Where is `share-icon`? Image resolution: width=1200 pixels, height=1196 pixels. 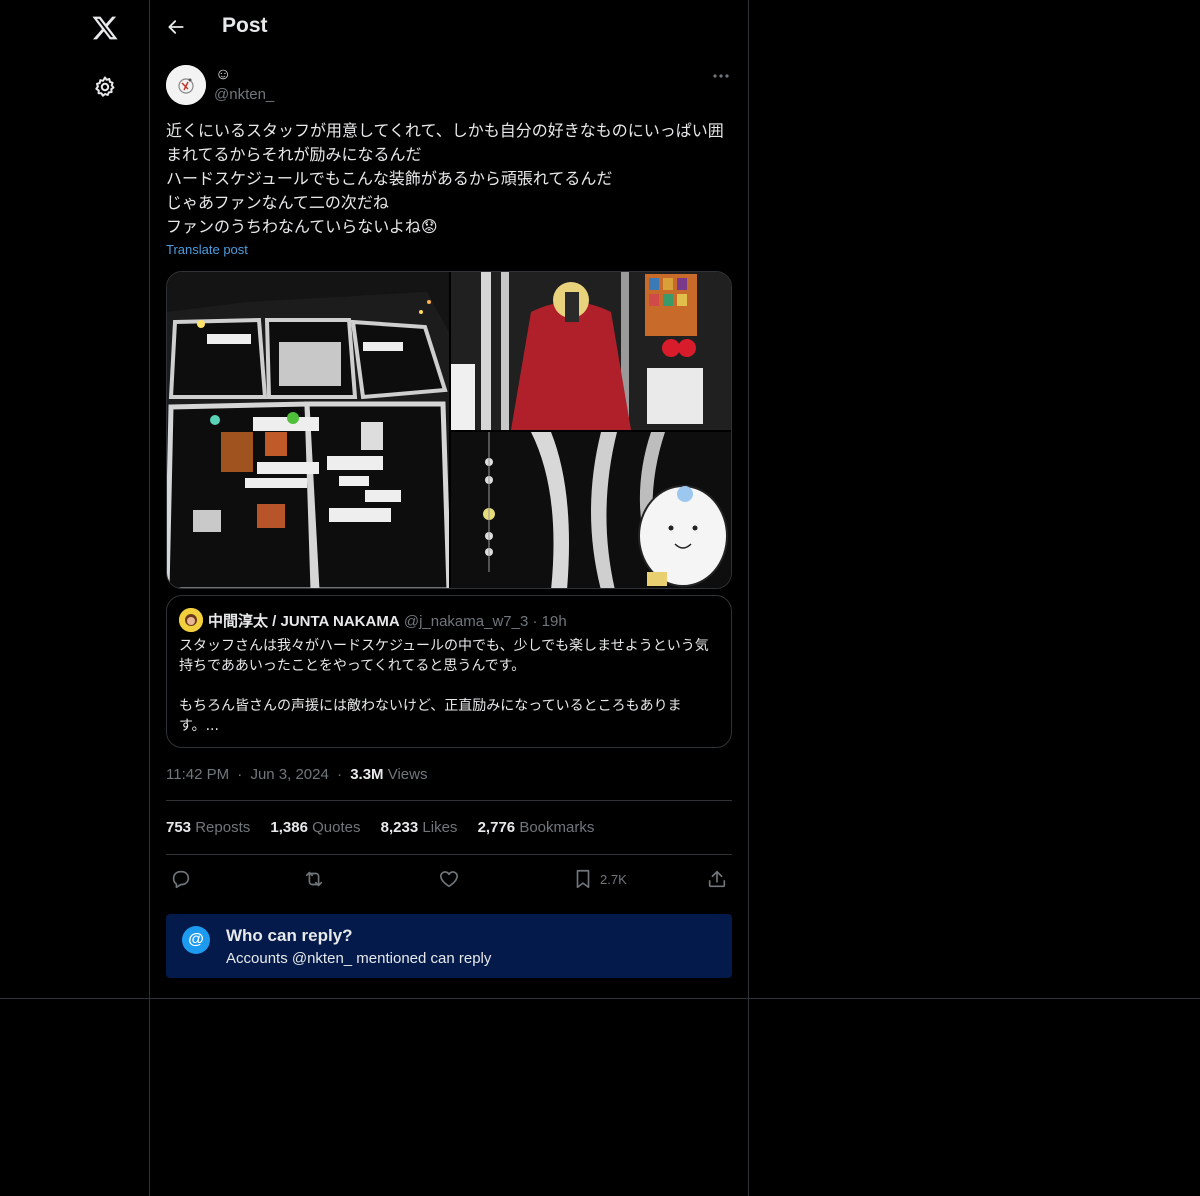 share-icon is located at coordinates (717, 879).